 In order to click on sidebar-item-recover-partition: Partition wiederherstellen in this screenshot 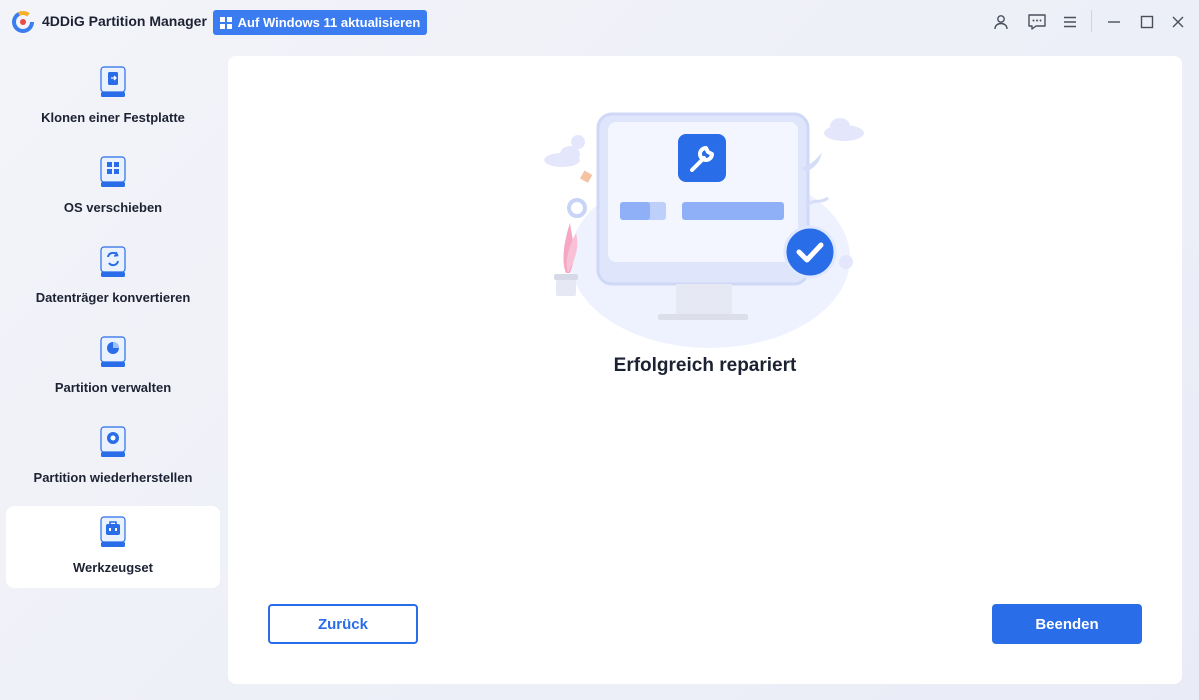, I will do `click(113, 457)`.